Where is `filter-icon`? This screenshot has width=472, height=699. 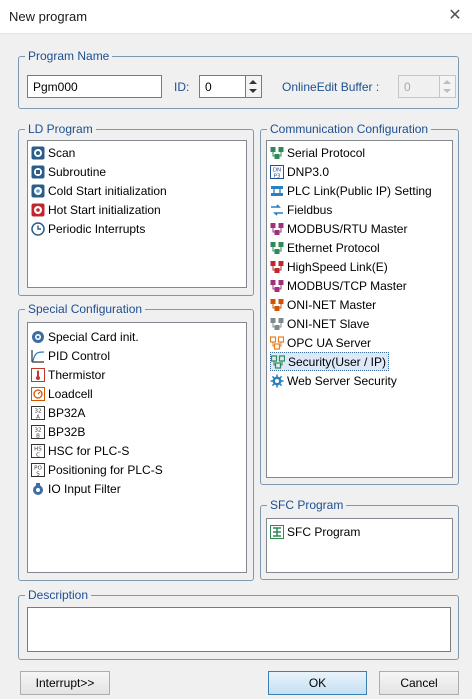
filter-icon is located at coordinates (38, 489).